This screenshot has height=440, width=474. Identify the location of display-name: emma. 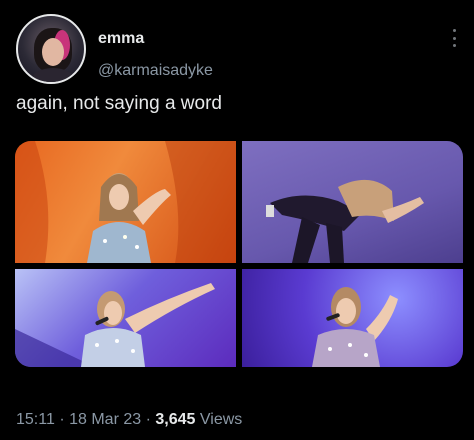
(121, 39).